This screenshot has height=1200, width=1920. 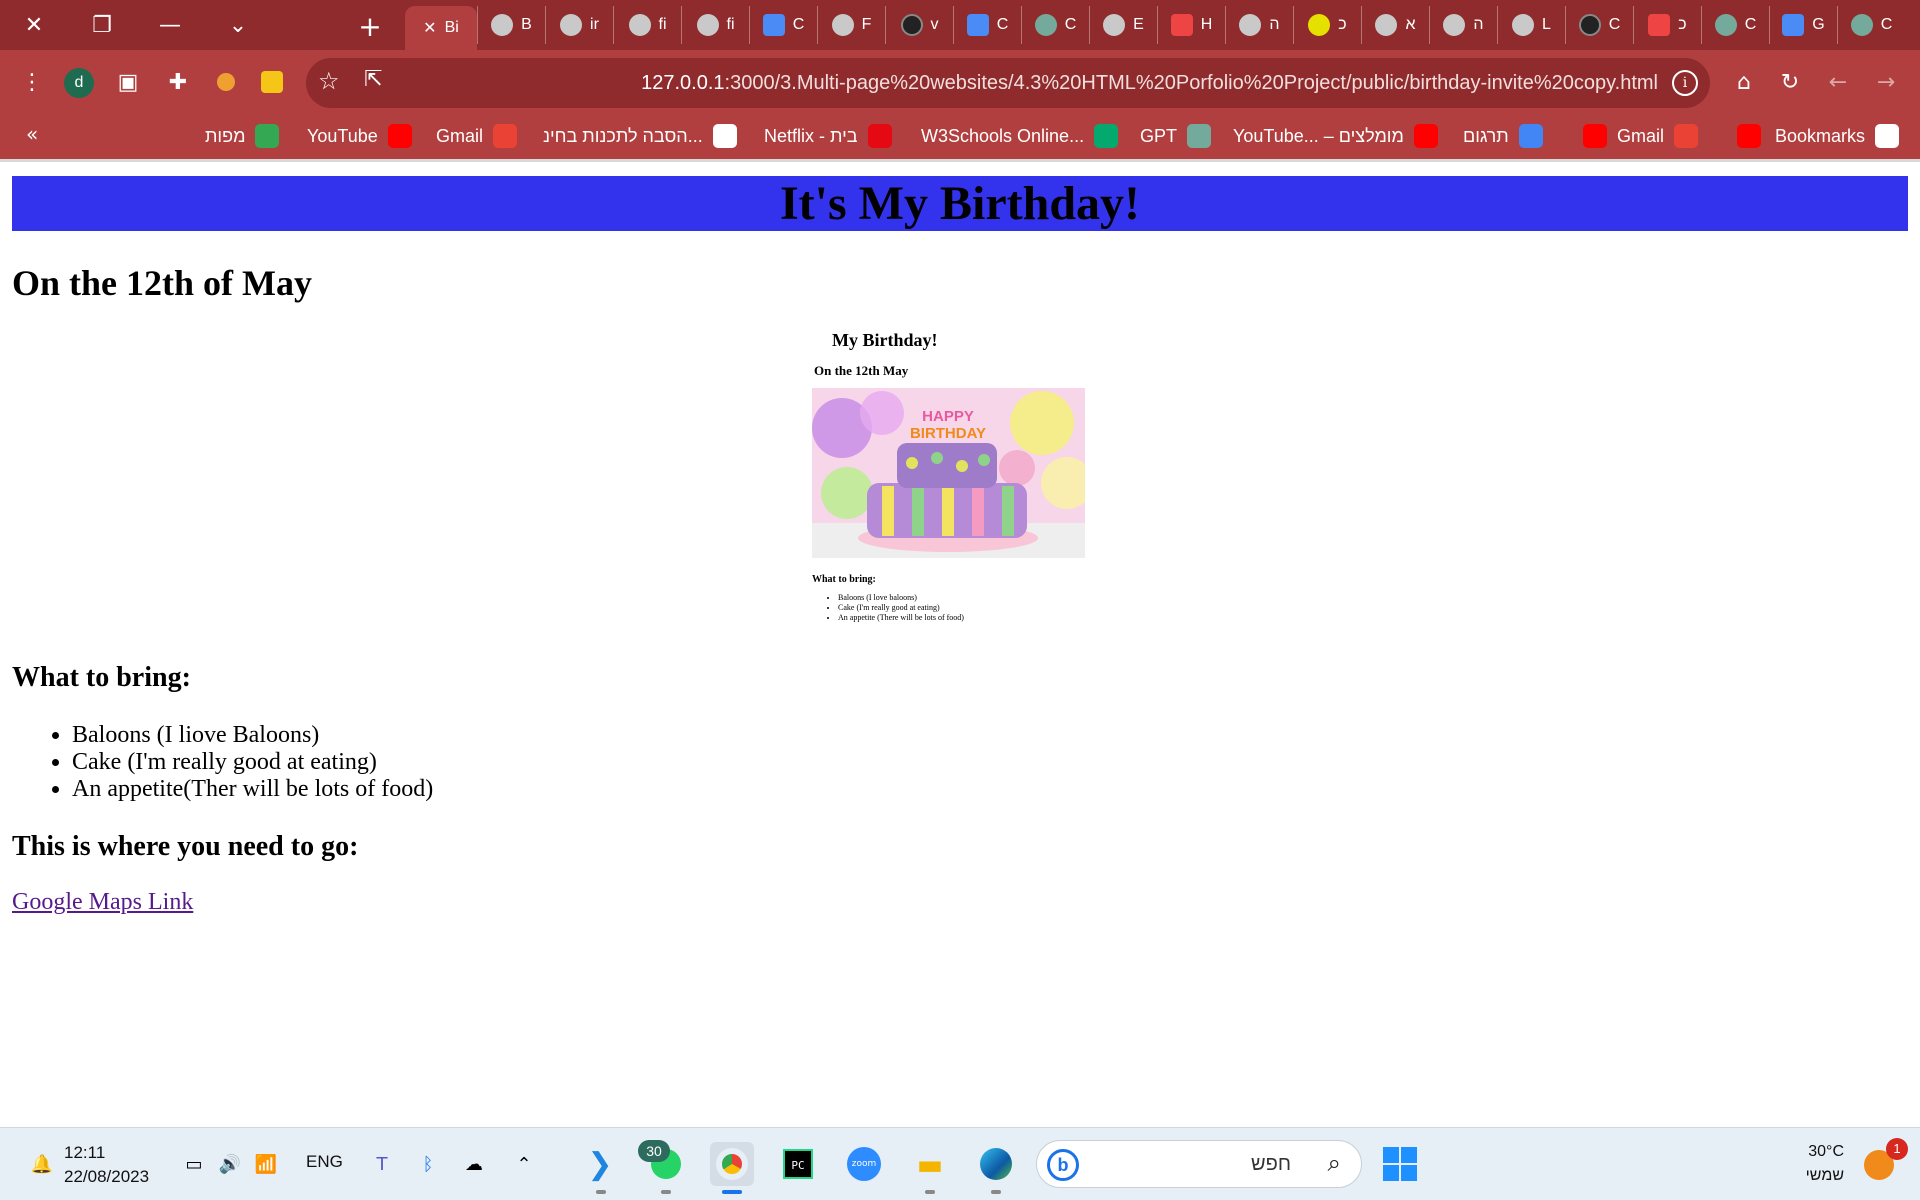 I want to click on zoom-icon: zoom, so click(x=864, y=1164).